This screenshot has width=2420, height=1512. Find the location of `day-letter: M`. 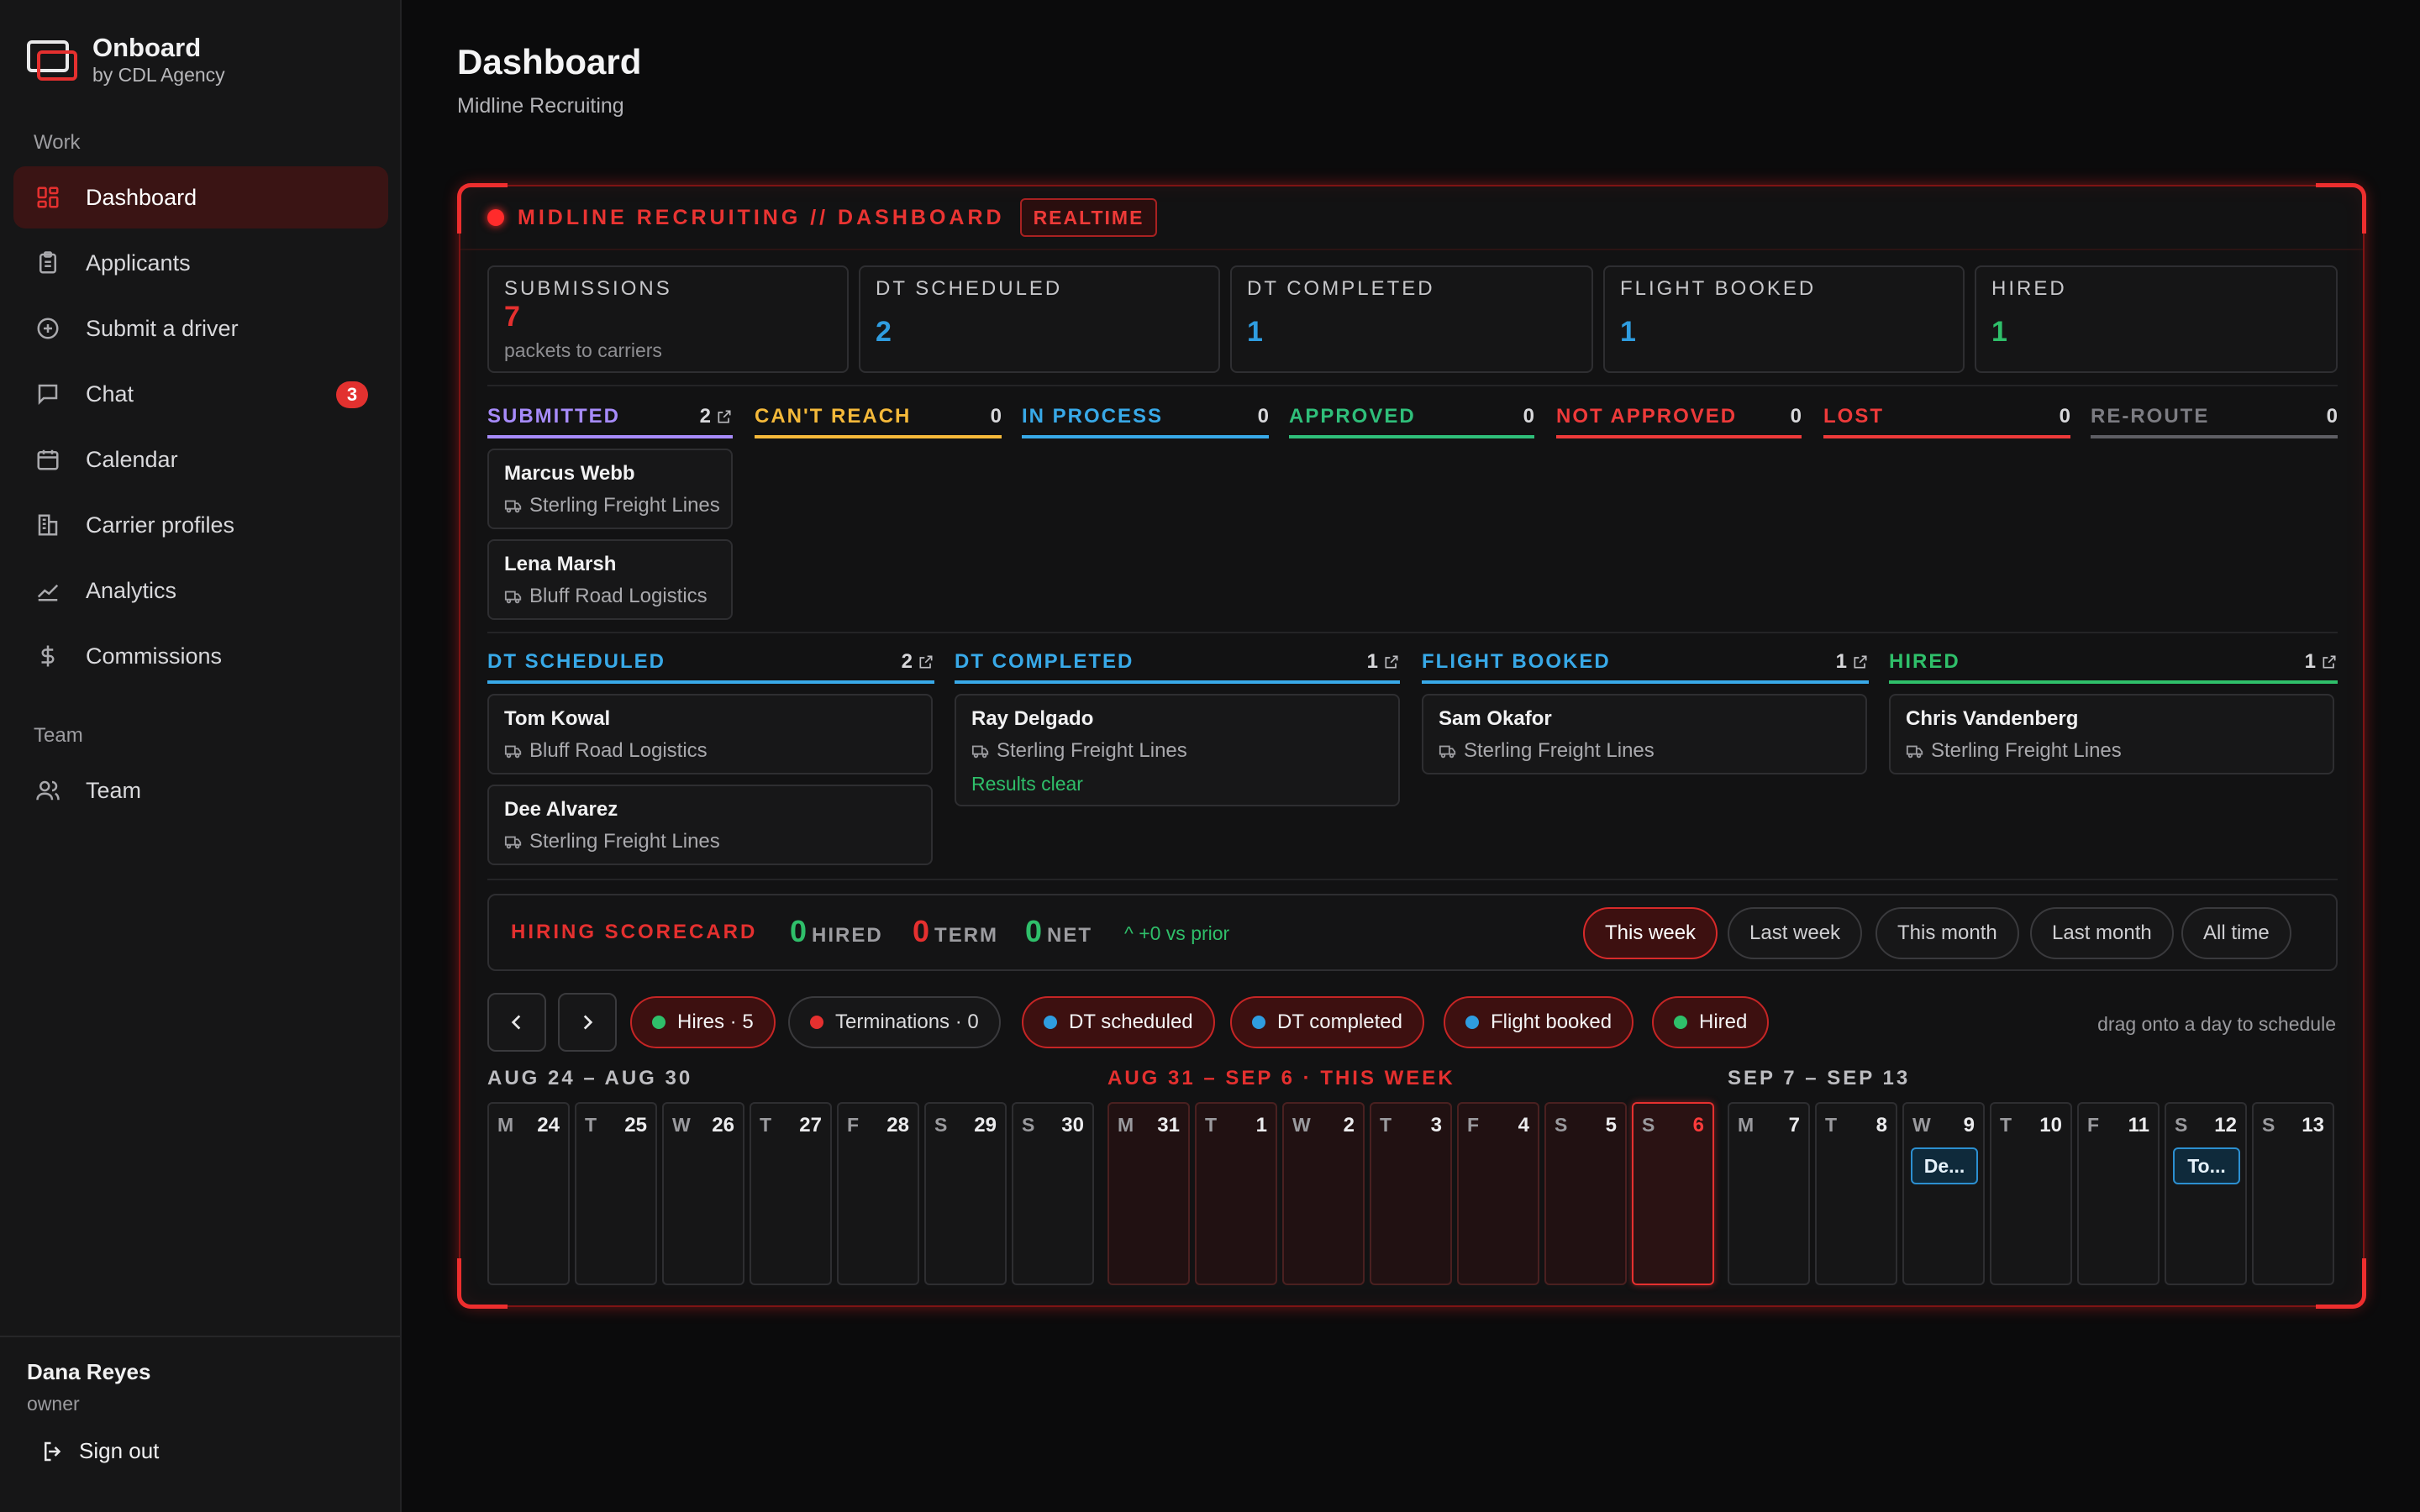

day-letter: M is located at coordinates (1746, 1125).